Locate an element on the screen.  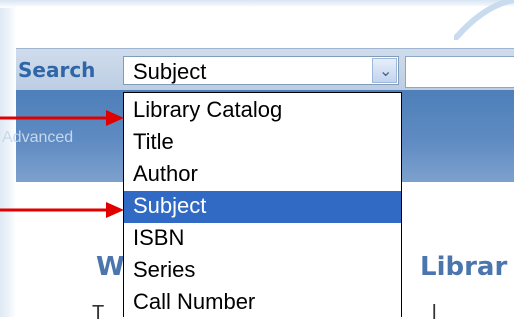
chevron-down-icon: ⌄ is located at coordinates (386, 71).